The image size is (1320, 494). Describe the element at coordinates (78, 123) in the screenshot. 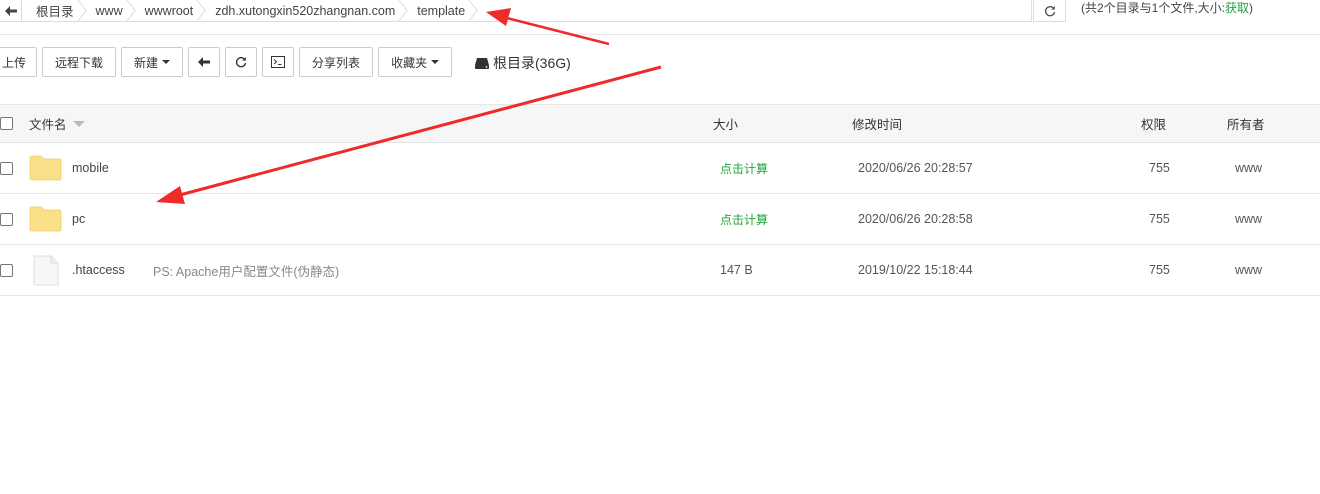

I see `sort-down-icon` at that location.